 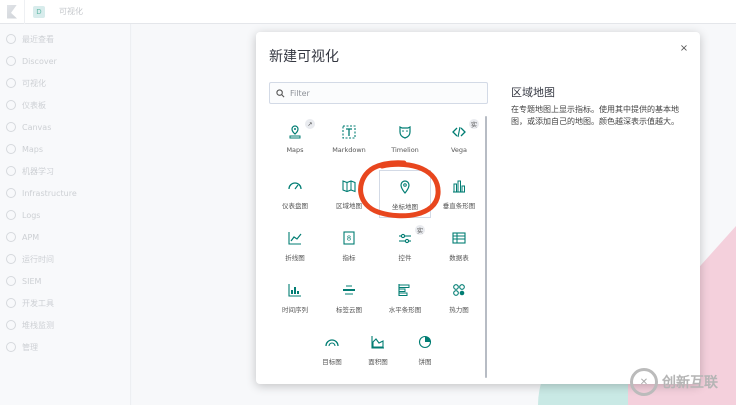 What do you see at coordinates (378, 350) in the screenshot?
I see `vis-card-area: 面积图` at bounding box center [378, 350].